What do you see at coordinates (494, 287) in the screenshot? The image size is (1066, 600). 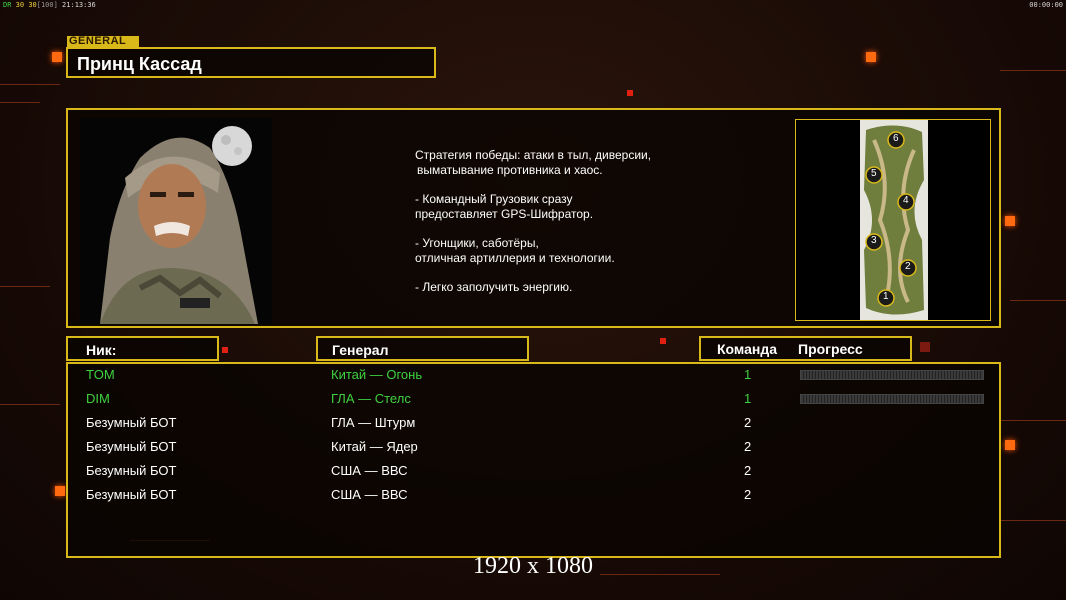 I see `strategy-line: - Легко заполучить энергию.` at bounding box center [494, 287].